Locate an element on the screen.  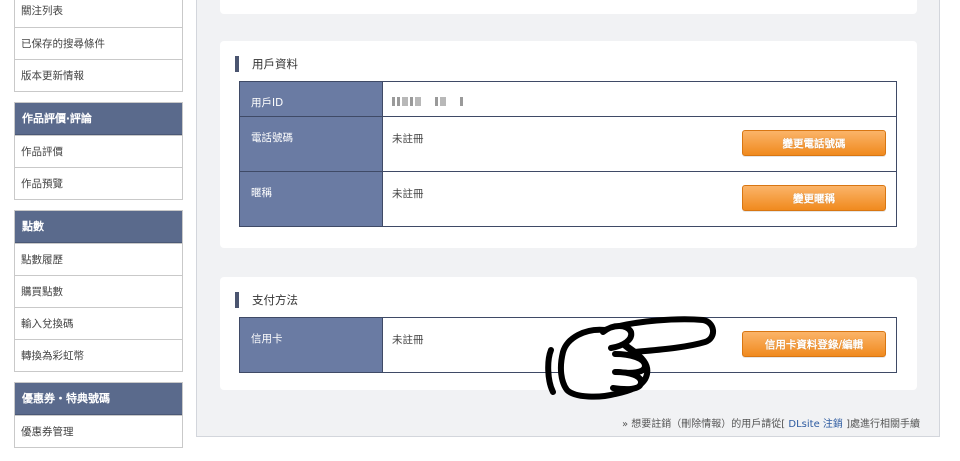
note-suffix: ]處進行相關手續 is located at coordinates (881, 424).